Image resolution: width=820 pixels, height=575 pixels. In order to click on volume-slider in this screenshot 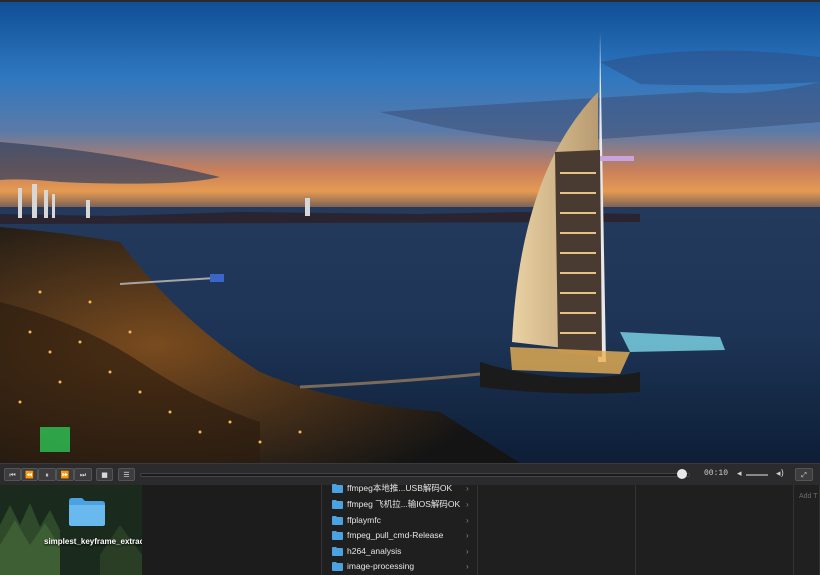, I will do `click(757, 475)`.